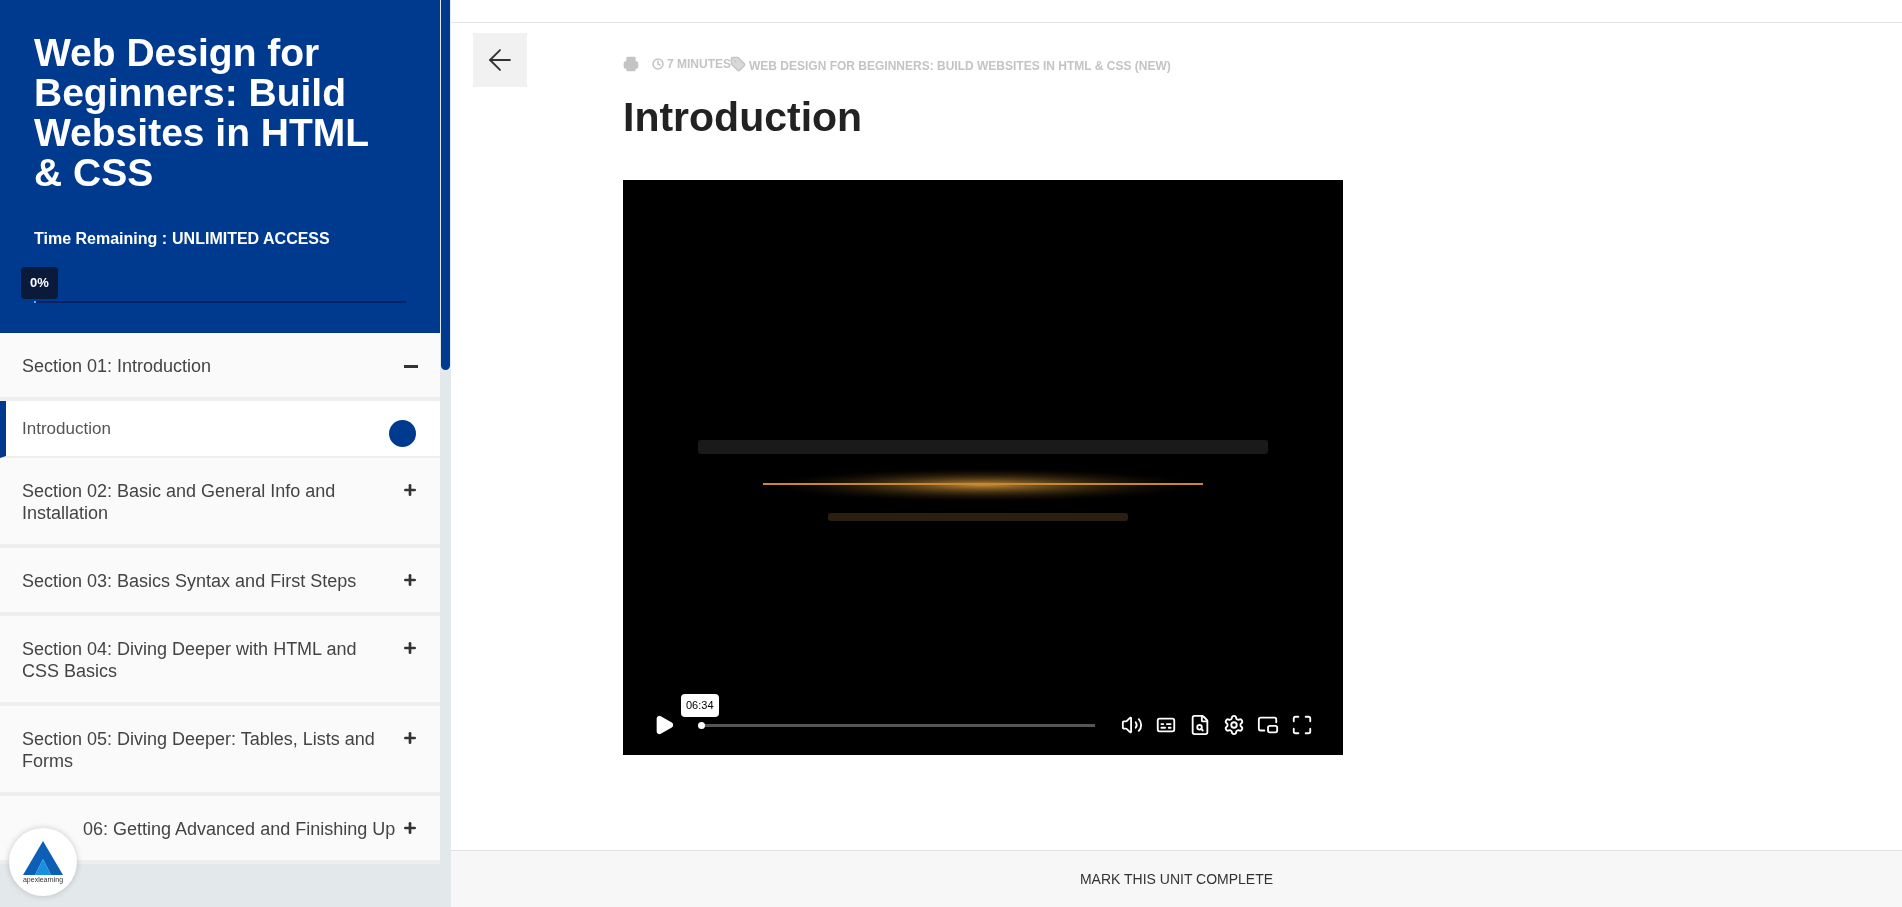  Describe the element at coordinates (43, 857) in the screenshot. I see `triangle-logo-icon` at that location.